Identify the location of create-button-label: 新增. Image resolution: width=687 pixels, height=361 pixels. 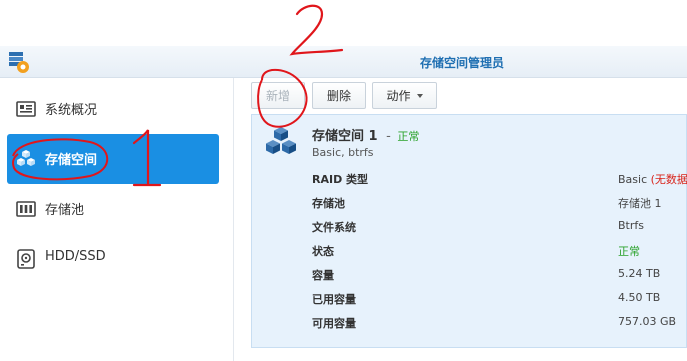
(277, 96).